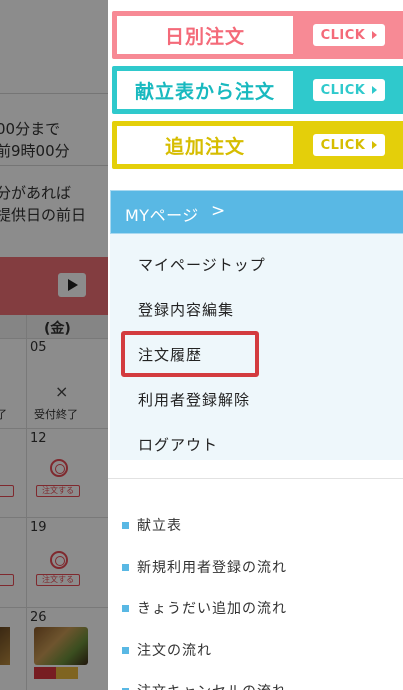 This screenshot has height=690, width=403. What do you see at coordinates (218, 211) in the screenshot?
I see `chevron-right-icon: >` at bounding box center [218, 211].